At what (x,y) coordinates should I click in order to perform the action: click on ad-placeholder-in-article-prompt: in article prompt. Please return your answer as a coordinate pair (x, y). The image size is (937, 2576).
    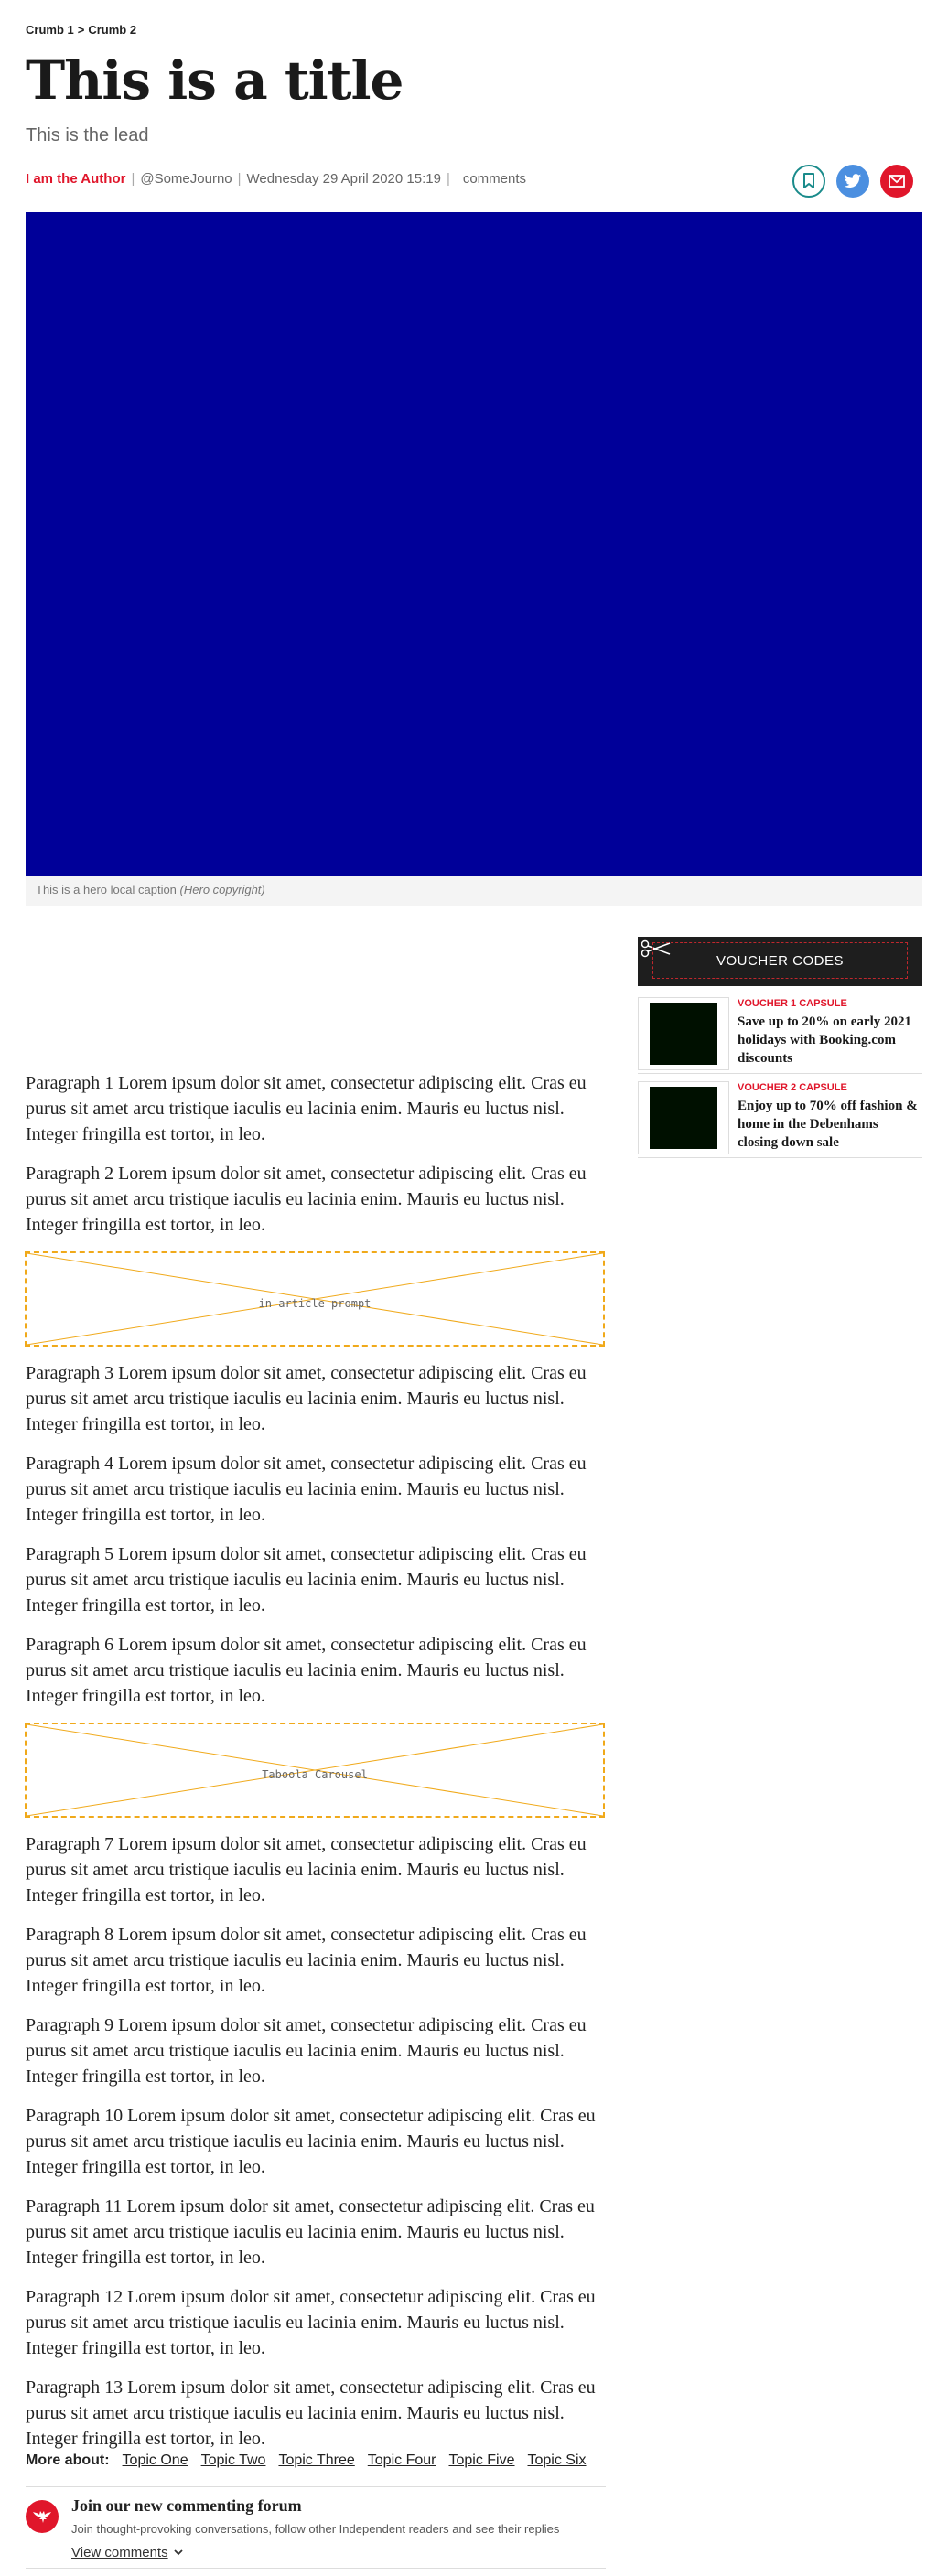
    Looking at the image, I should click on (315, 1299).